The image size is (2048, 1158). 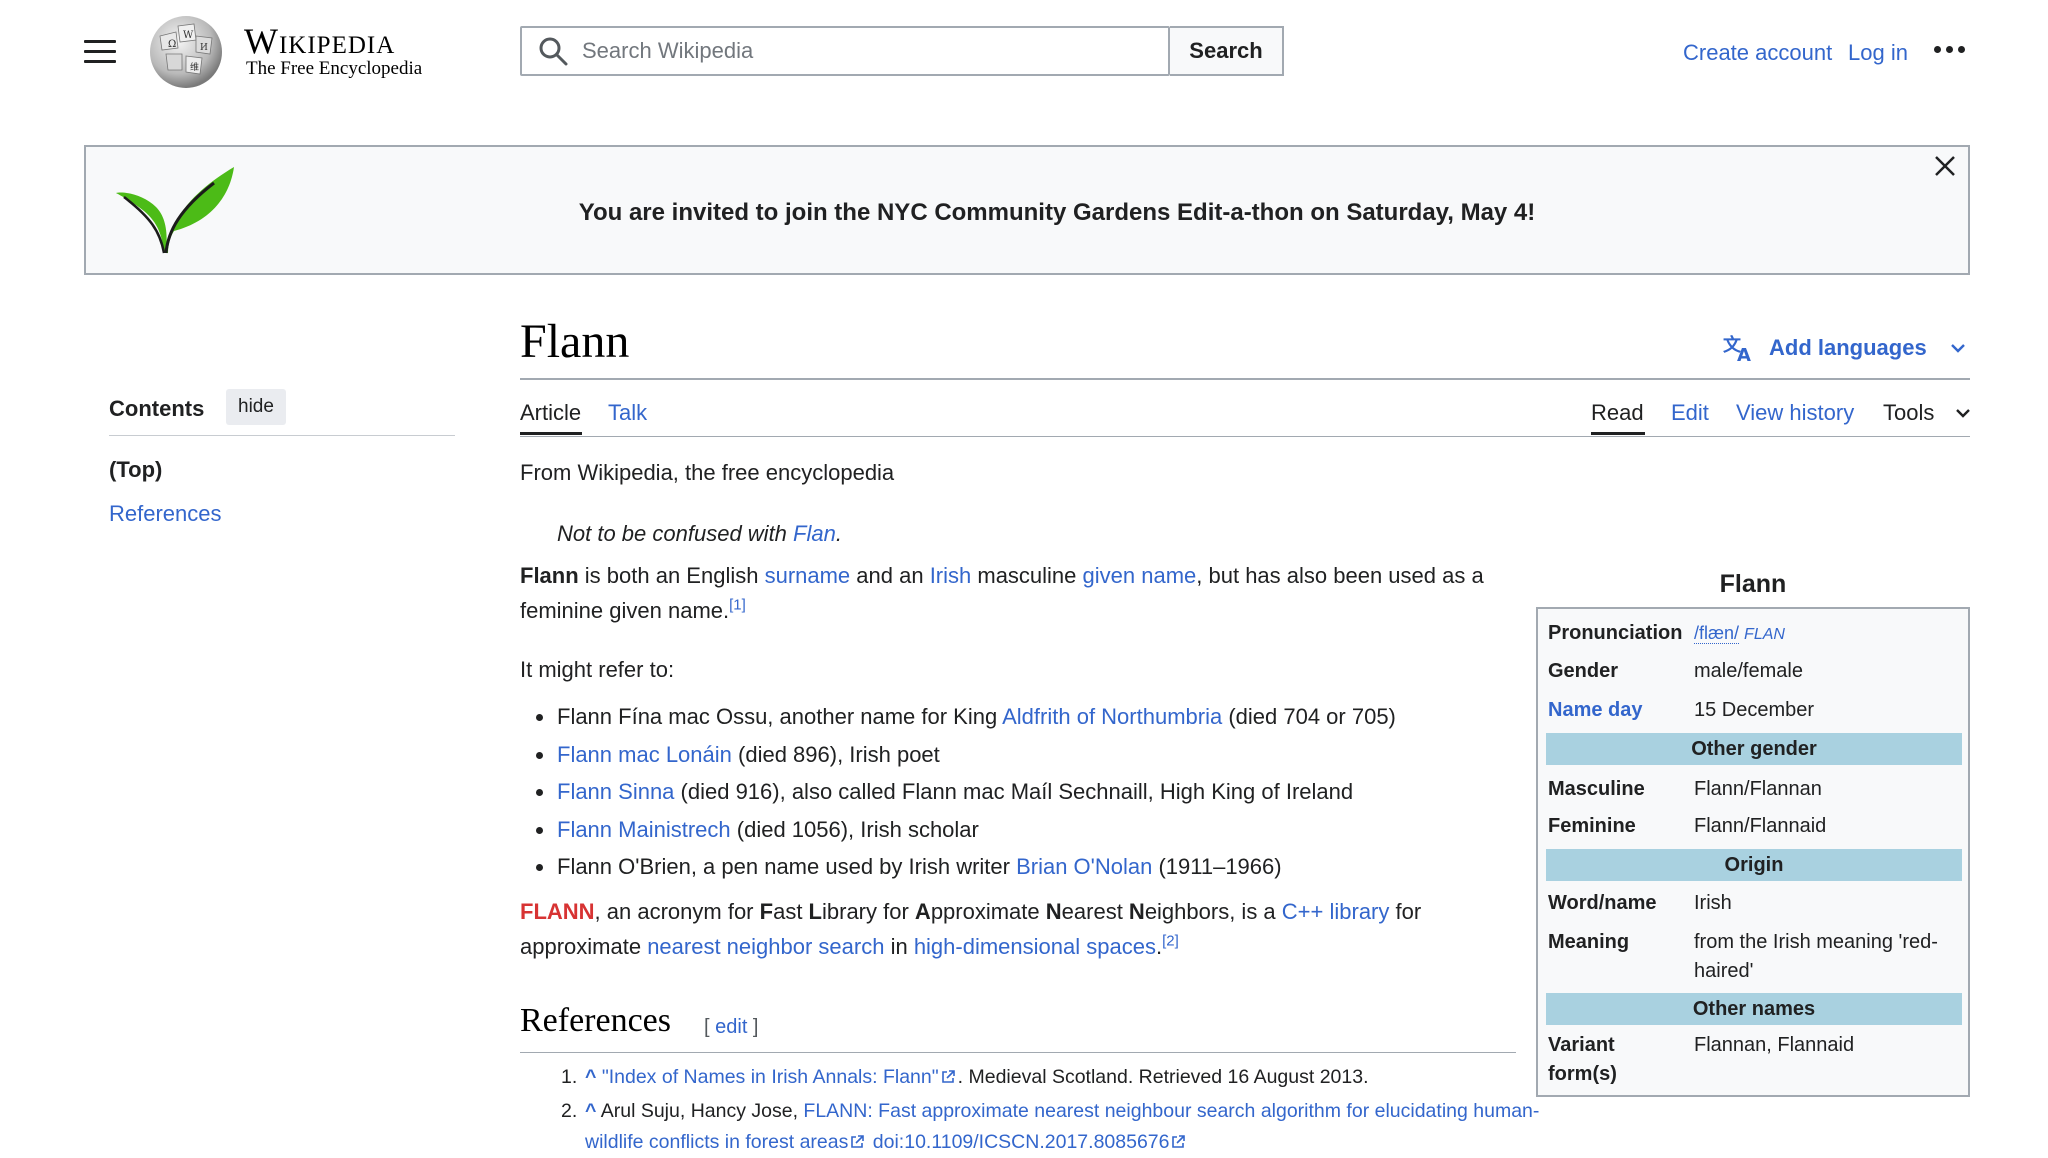 What do you see at coordinates (1583, 671) in the screenshot?
I see `infobox-label: Gender` at bounding box center [1583, 671].